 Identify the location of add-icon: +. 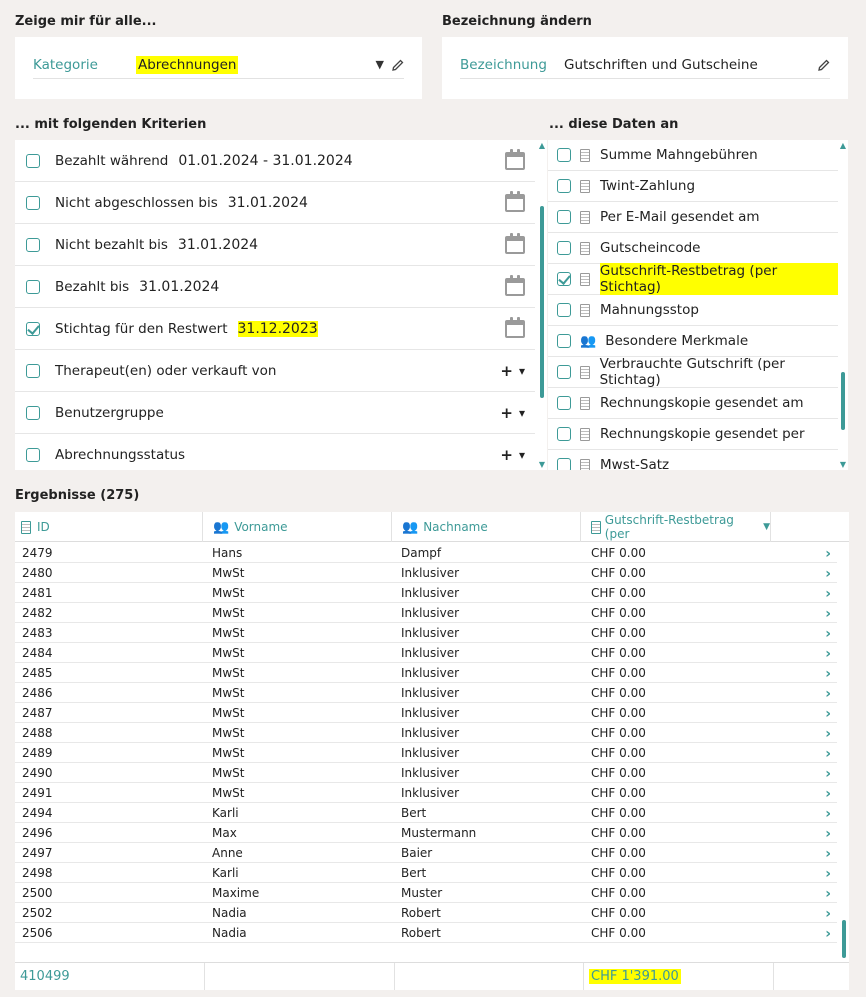
(506, 455).